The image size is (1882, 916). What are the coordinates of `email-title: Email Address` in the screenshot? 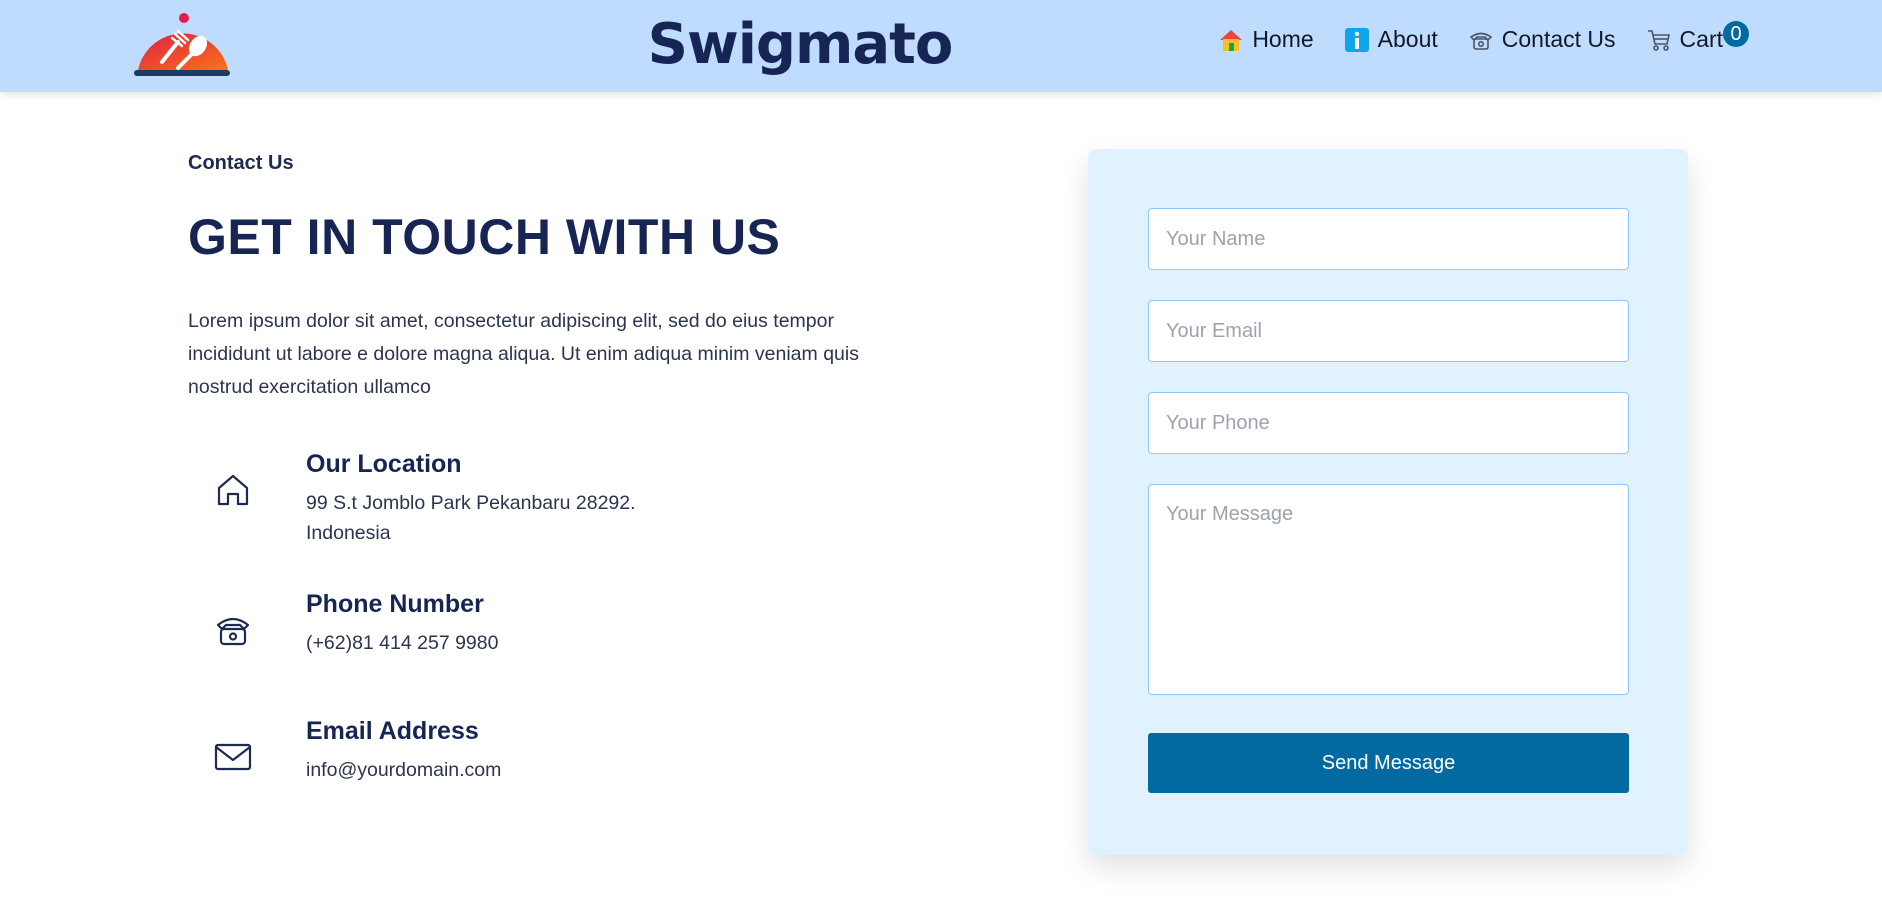 It's located at (392, 731).